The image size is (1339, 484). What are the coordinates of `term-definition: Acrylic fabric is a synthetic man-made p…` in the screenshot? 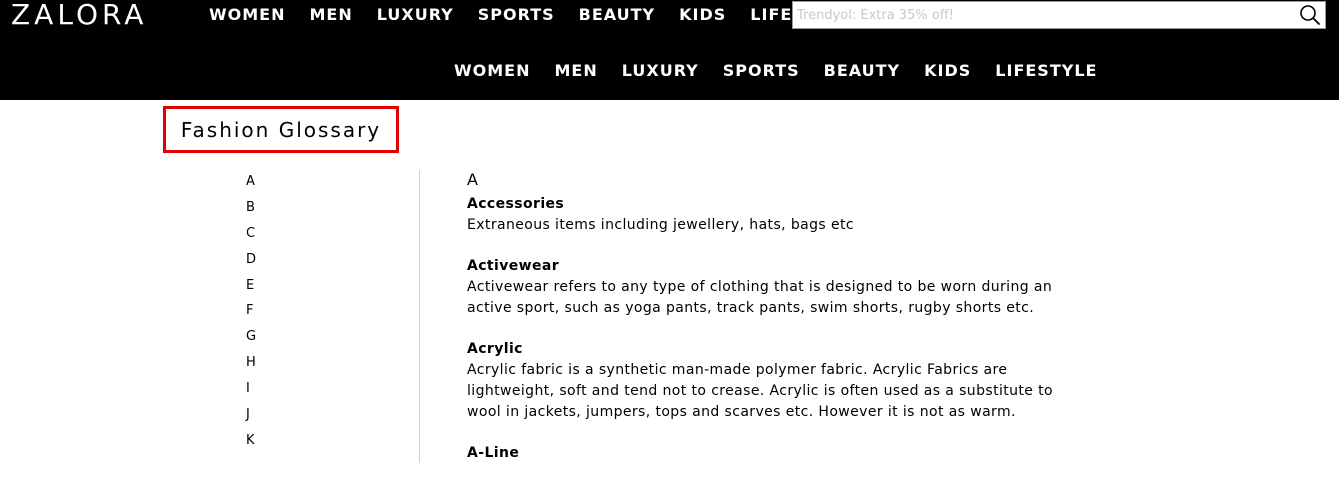 It's located at (760, 391).